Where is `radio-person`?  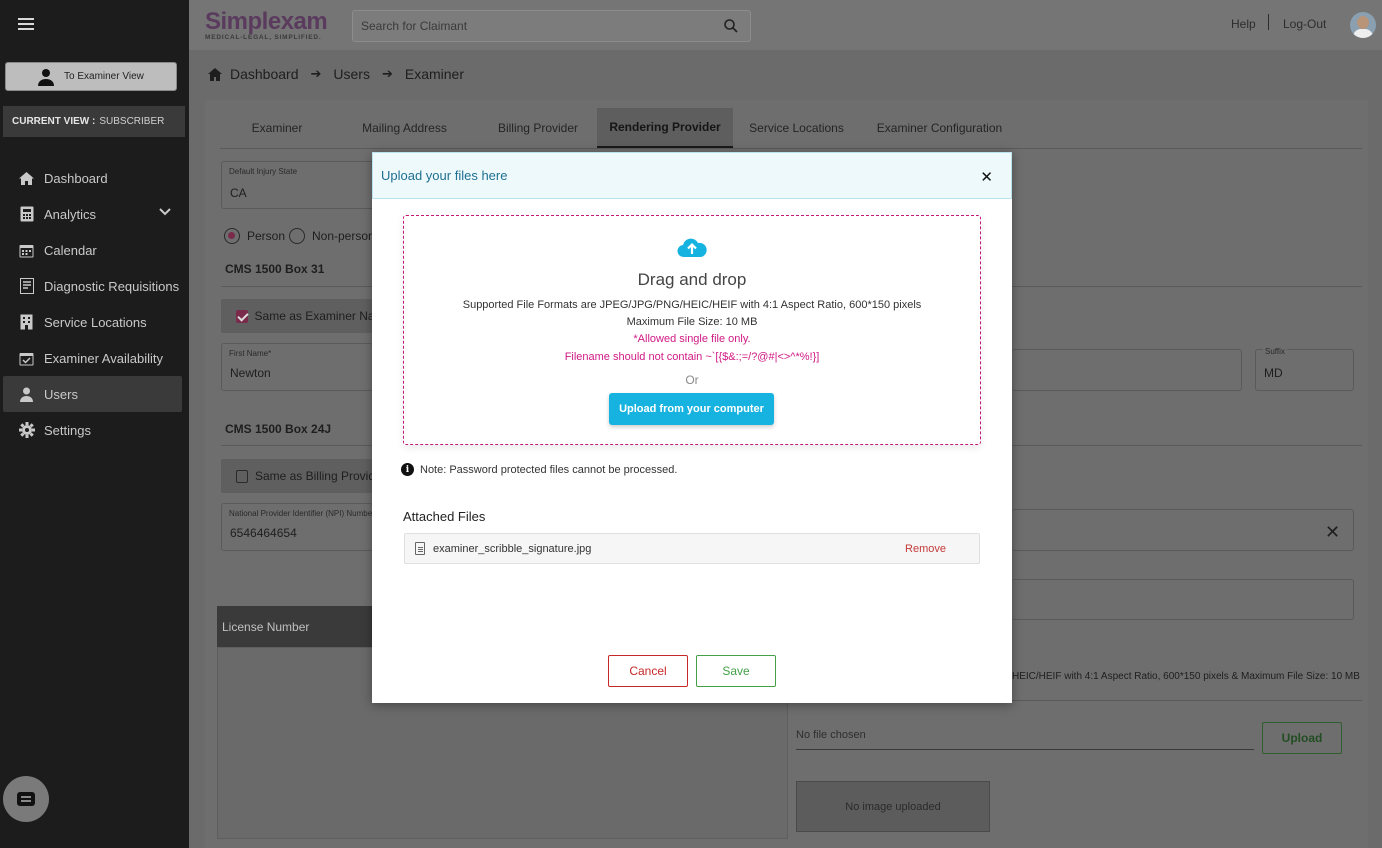
radio-person is located at coordinates (232, 236).